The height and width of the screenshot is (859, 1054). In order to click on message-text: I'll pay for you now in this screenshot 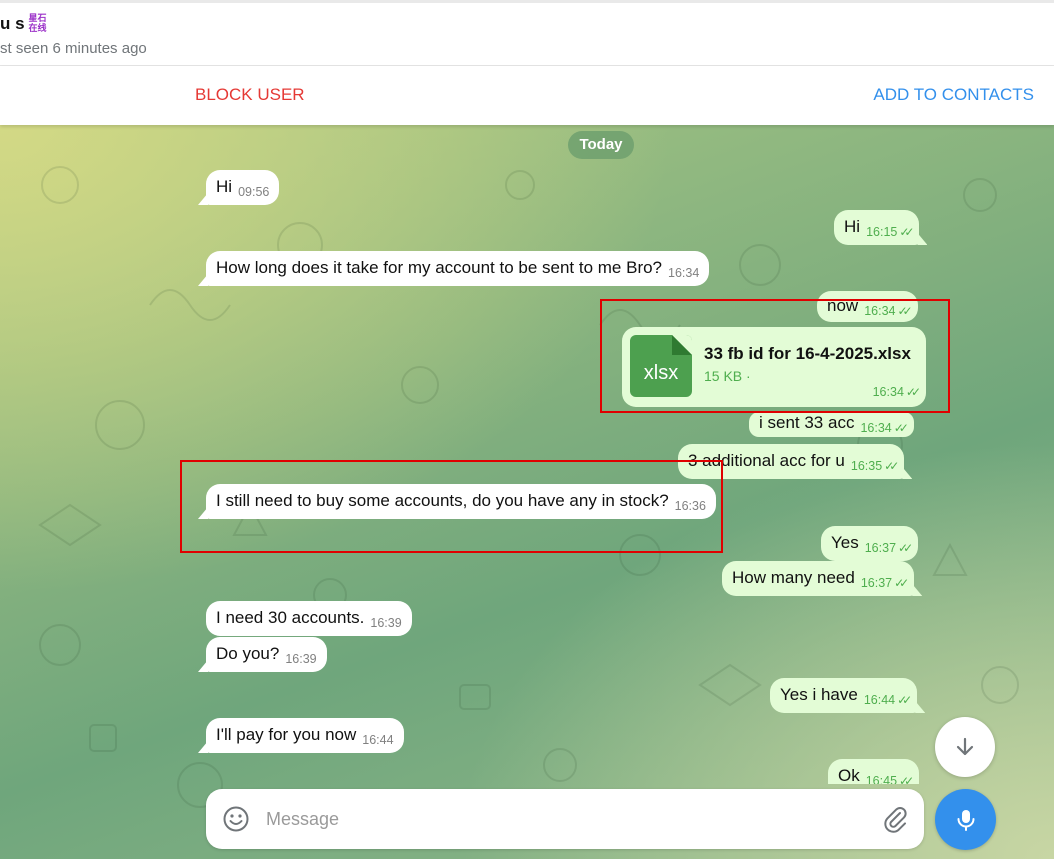, I will do `click(286, 734)`.